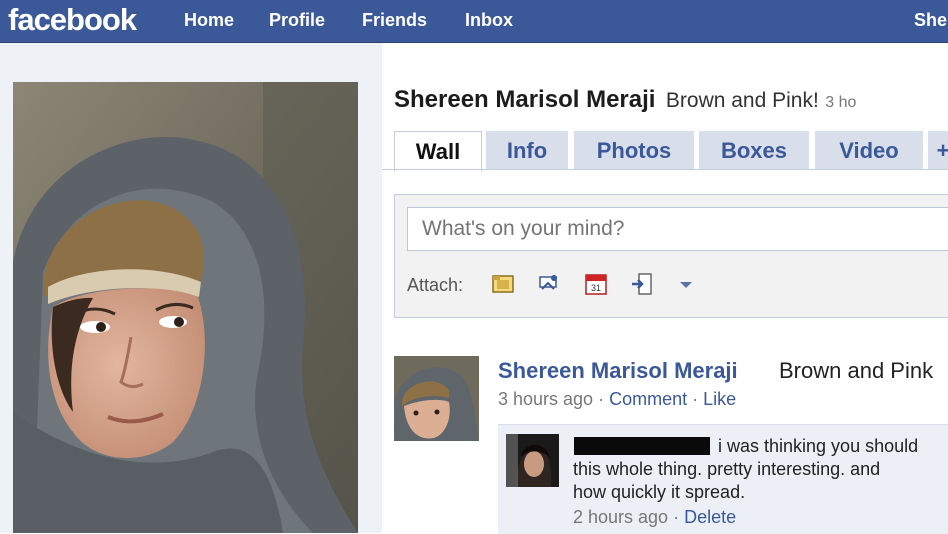  I want to click on comment-text-line-1: i was thinking you should, so click(818, 446).